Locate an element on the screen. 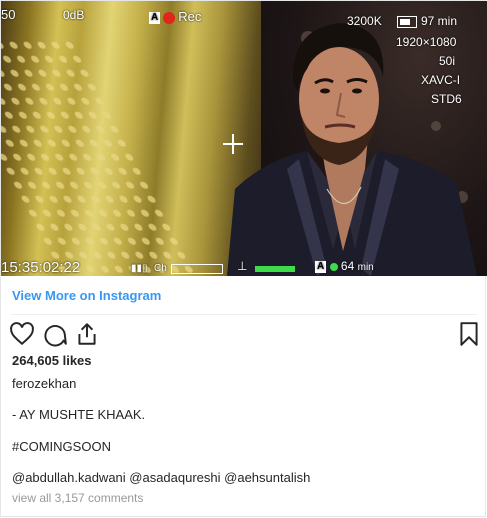 The width and height of the screenshot is (487, 518). rec-label: Rec is located at coordinates (190, 16).